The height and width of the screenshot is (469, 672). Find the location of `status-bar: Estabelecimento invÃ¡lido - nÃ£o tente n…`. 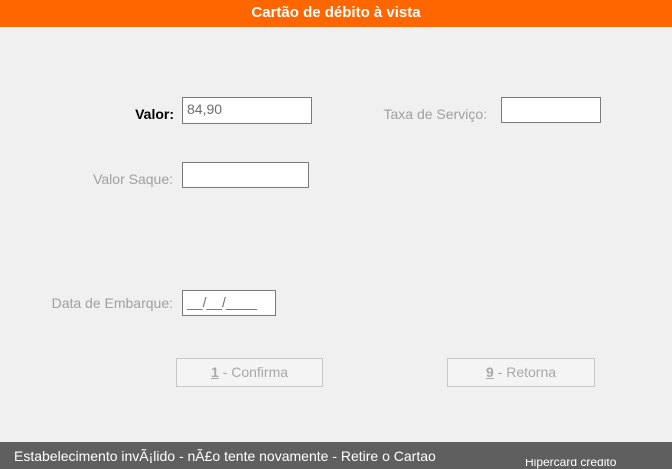

status-bar: Estabelecimento invÃ¡lido - nÃ£o tente n… is located at coordinates (336, 455).